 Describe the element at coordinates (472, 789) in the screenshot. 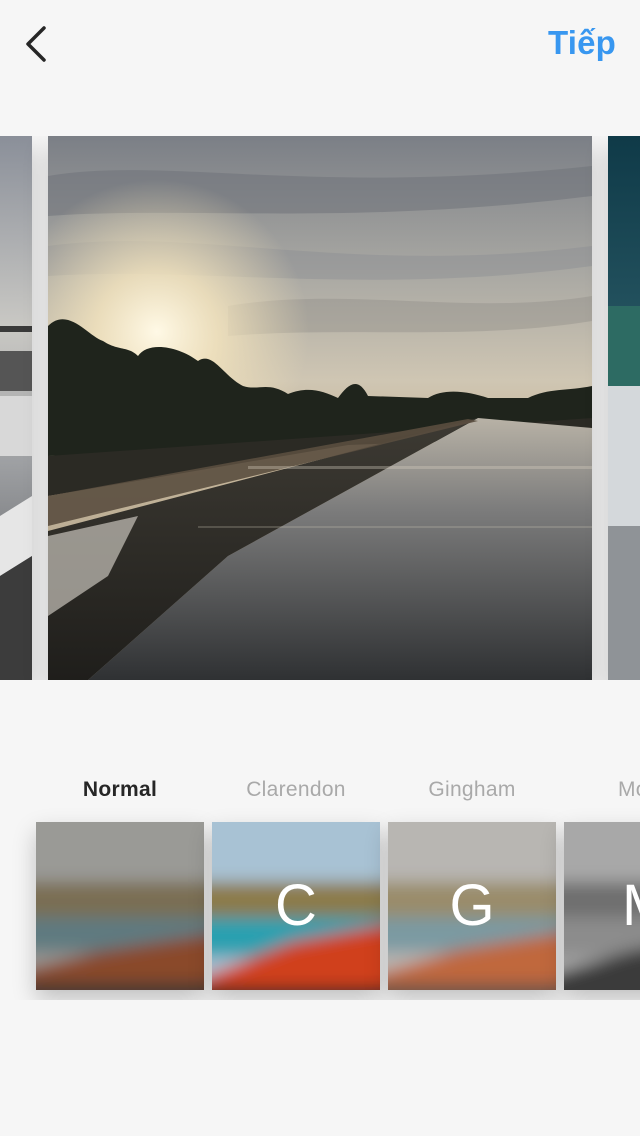

I see `filter-label: Gingham` at that location.